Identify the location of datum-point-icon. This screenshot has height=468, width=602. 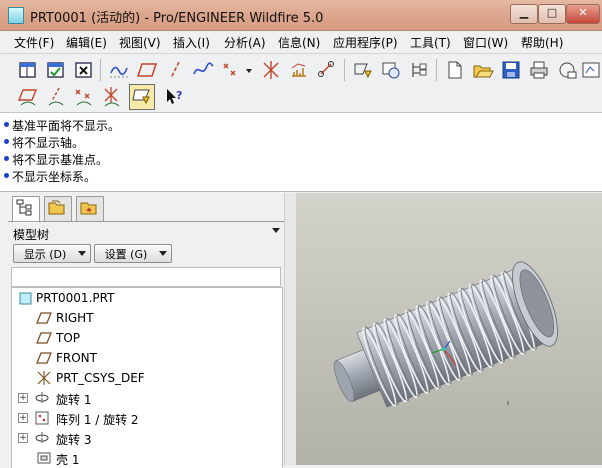
(231, 70).